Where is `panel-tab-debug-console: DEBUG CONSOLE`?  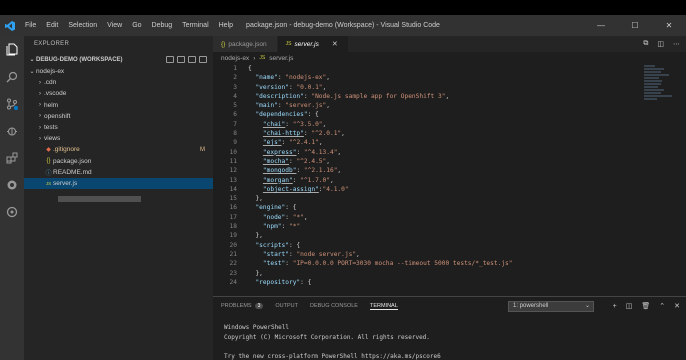
panel-tab-debug-console: DEBUG CONSOLE is located at coordinates (334, 306).